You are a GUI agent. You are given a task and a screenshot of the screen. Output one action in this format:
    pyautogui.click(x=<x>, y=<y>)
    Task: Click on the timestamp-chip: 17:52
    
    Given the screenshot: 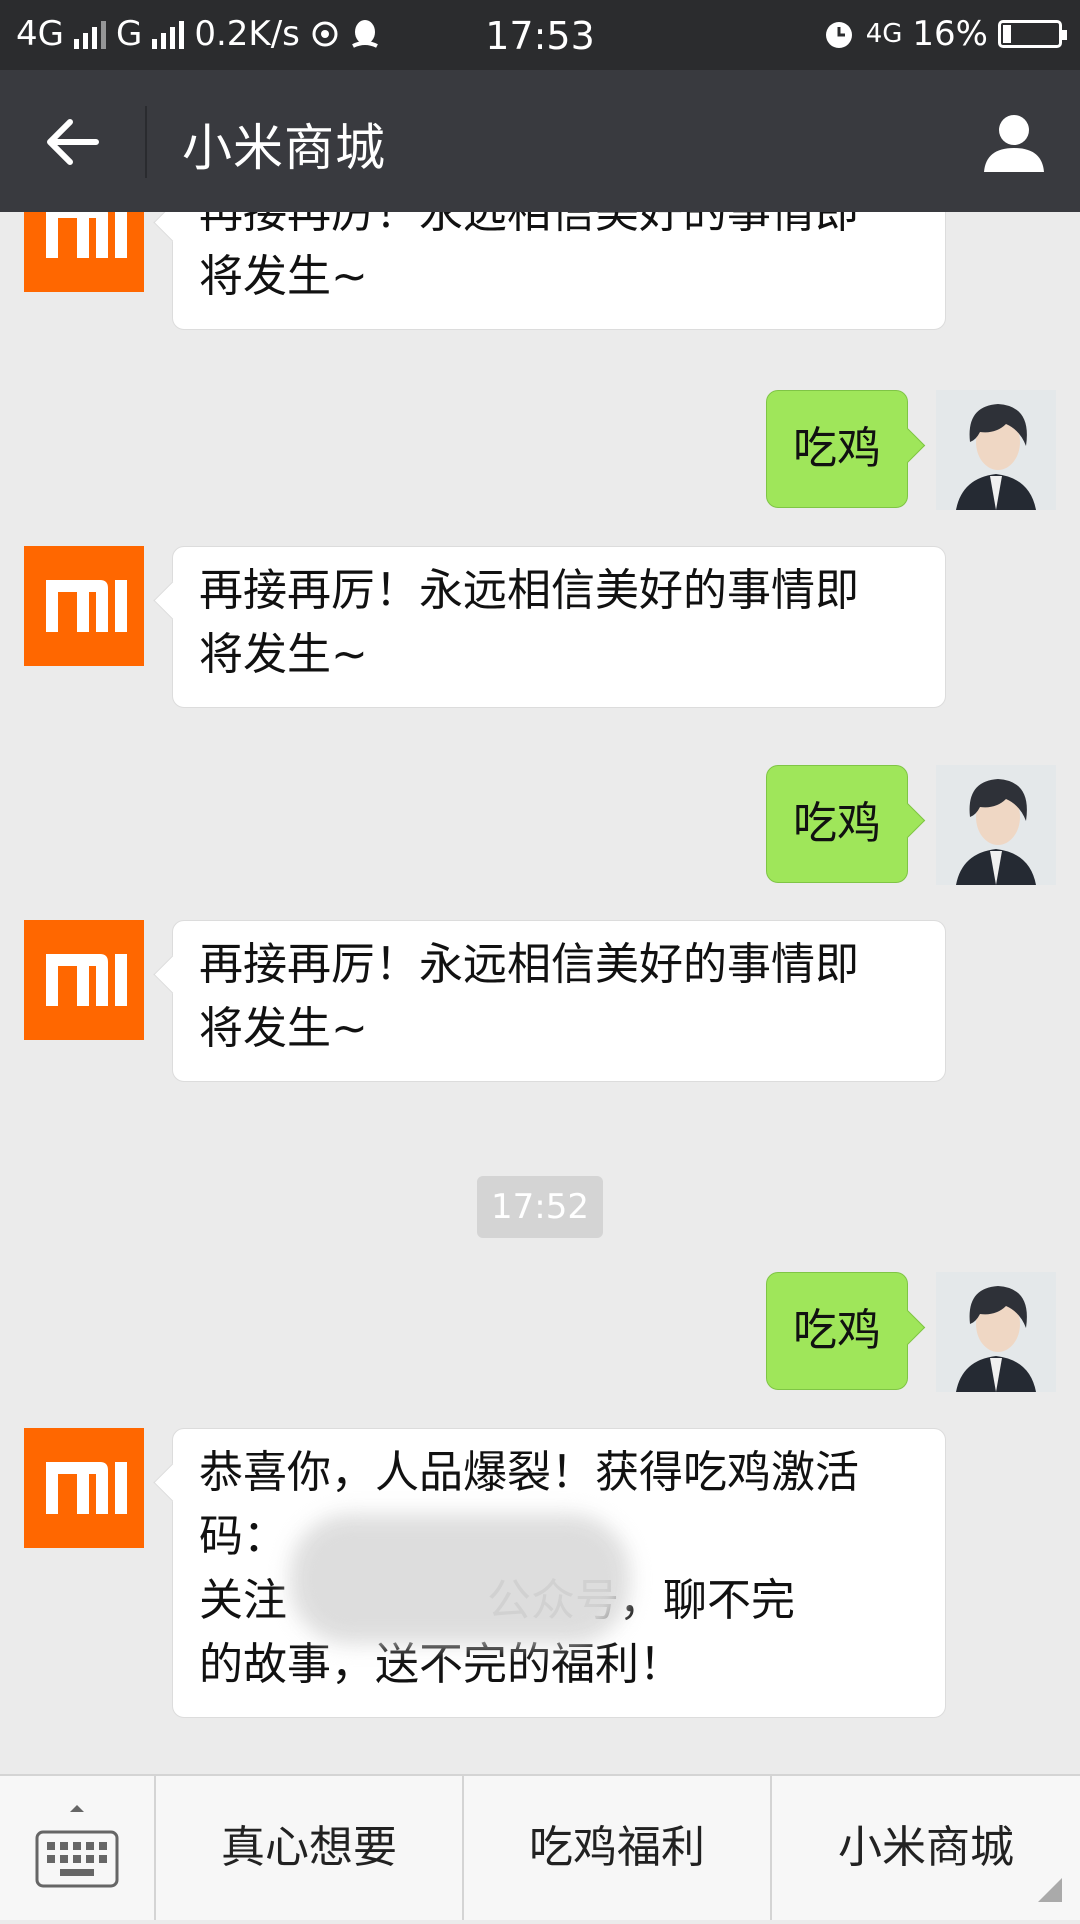 What is the action you would take?
    pyautogui.click(x=540, y=1207)
    